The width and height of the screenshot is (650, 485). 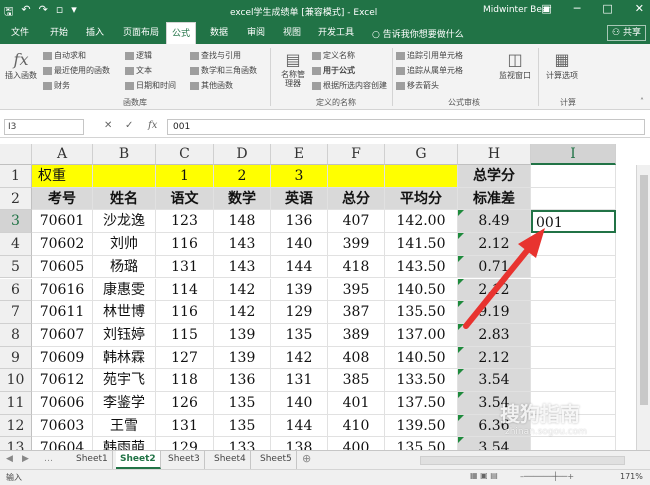 I want to click on sheet-tab-5: Sheet5, so click(x=276, y=460).